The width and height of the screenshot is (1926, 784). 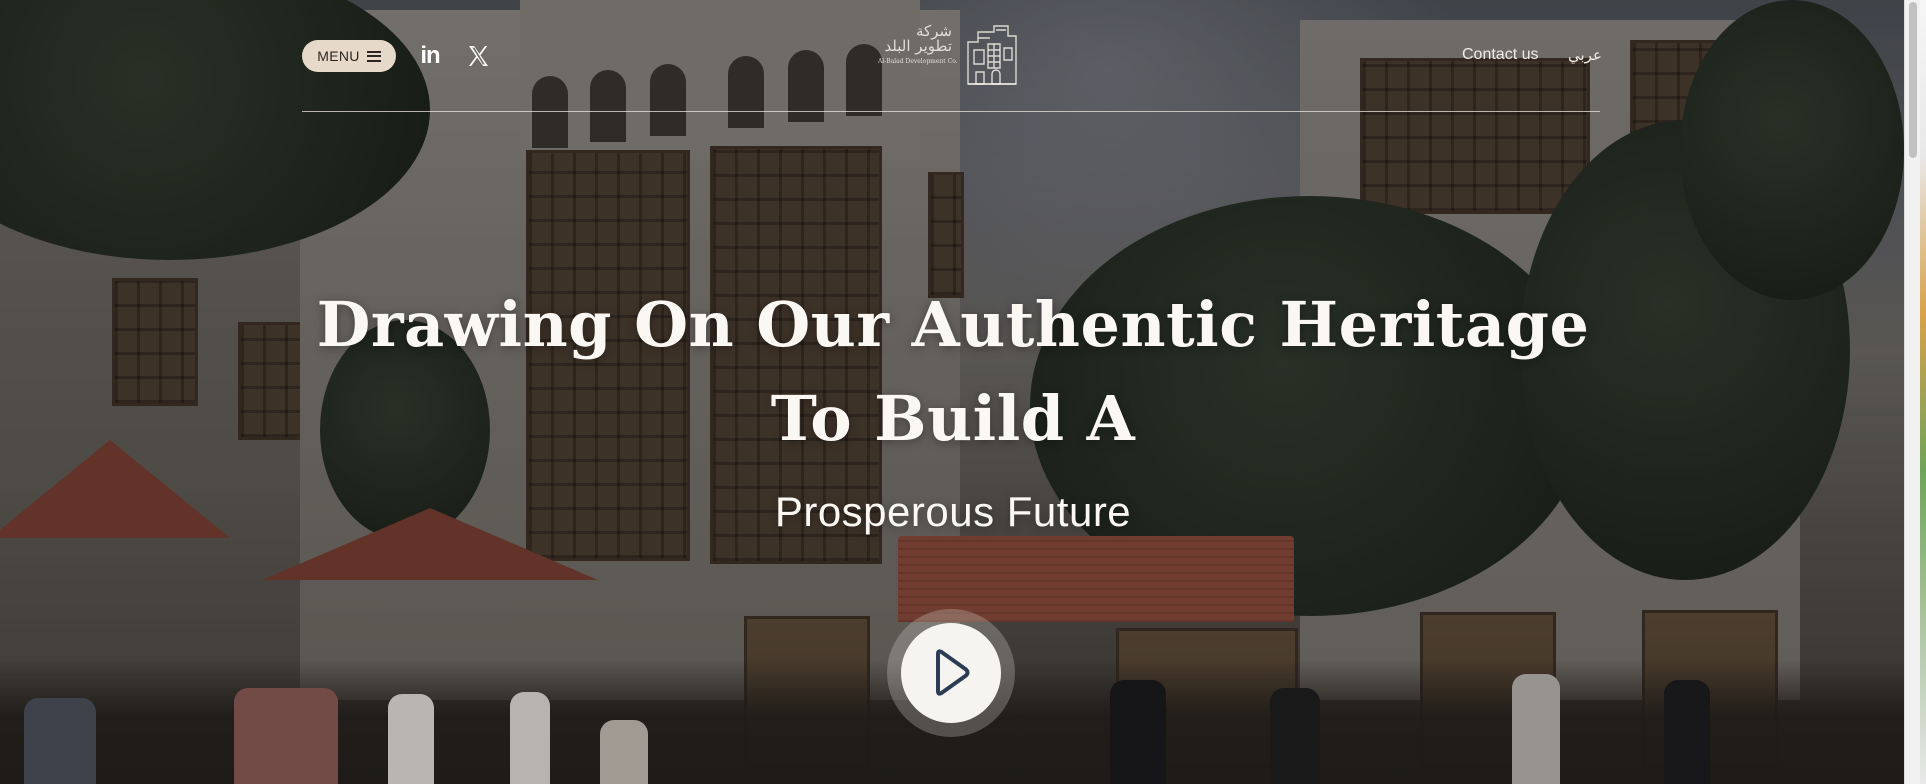 What do you see at coordinates (1500, 55) in the screenshot?
I see `contact-us-link: Contact us` at bounding box center [1500, 55].